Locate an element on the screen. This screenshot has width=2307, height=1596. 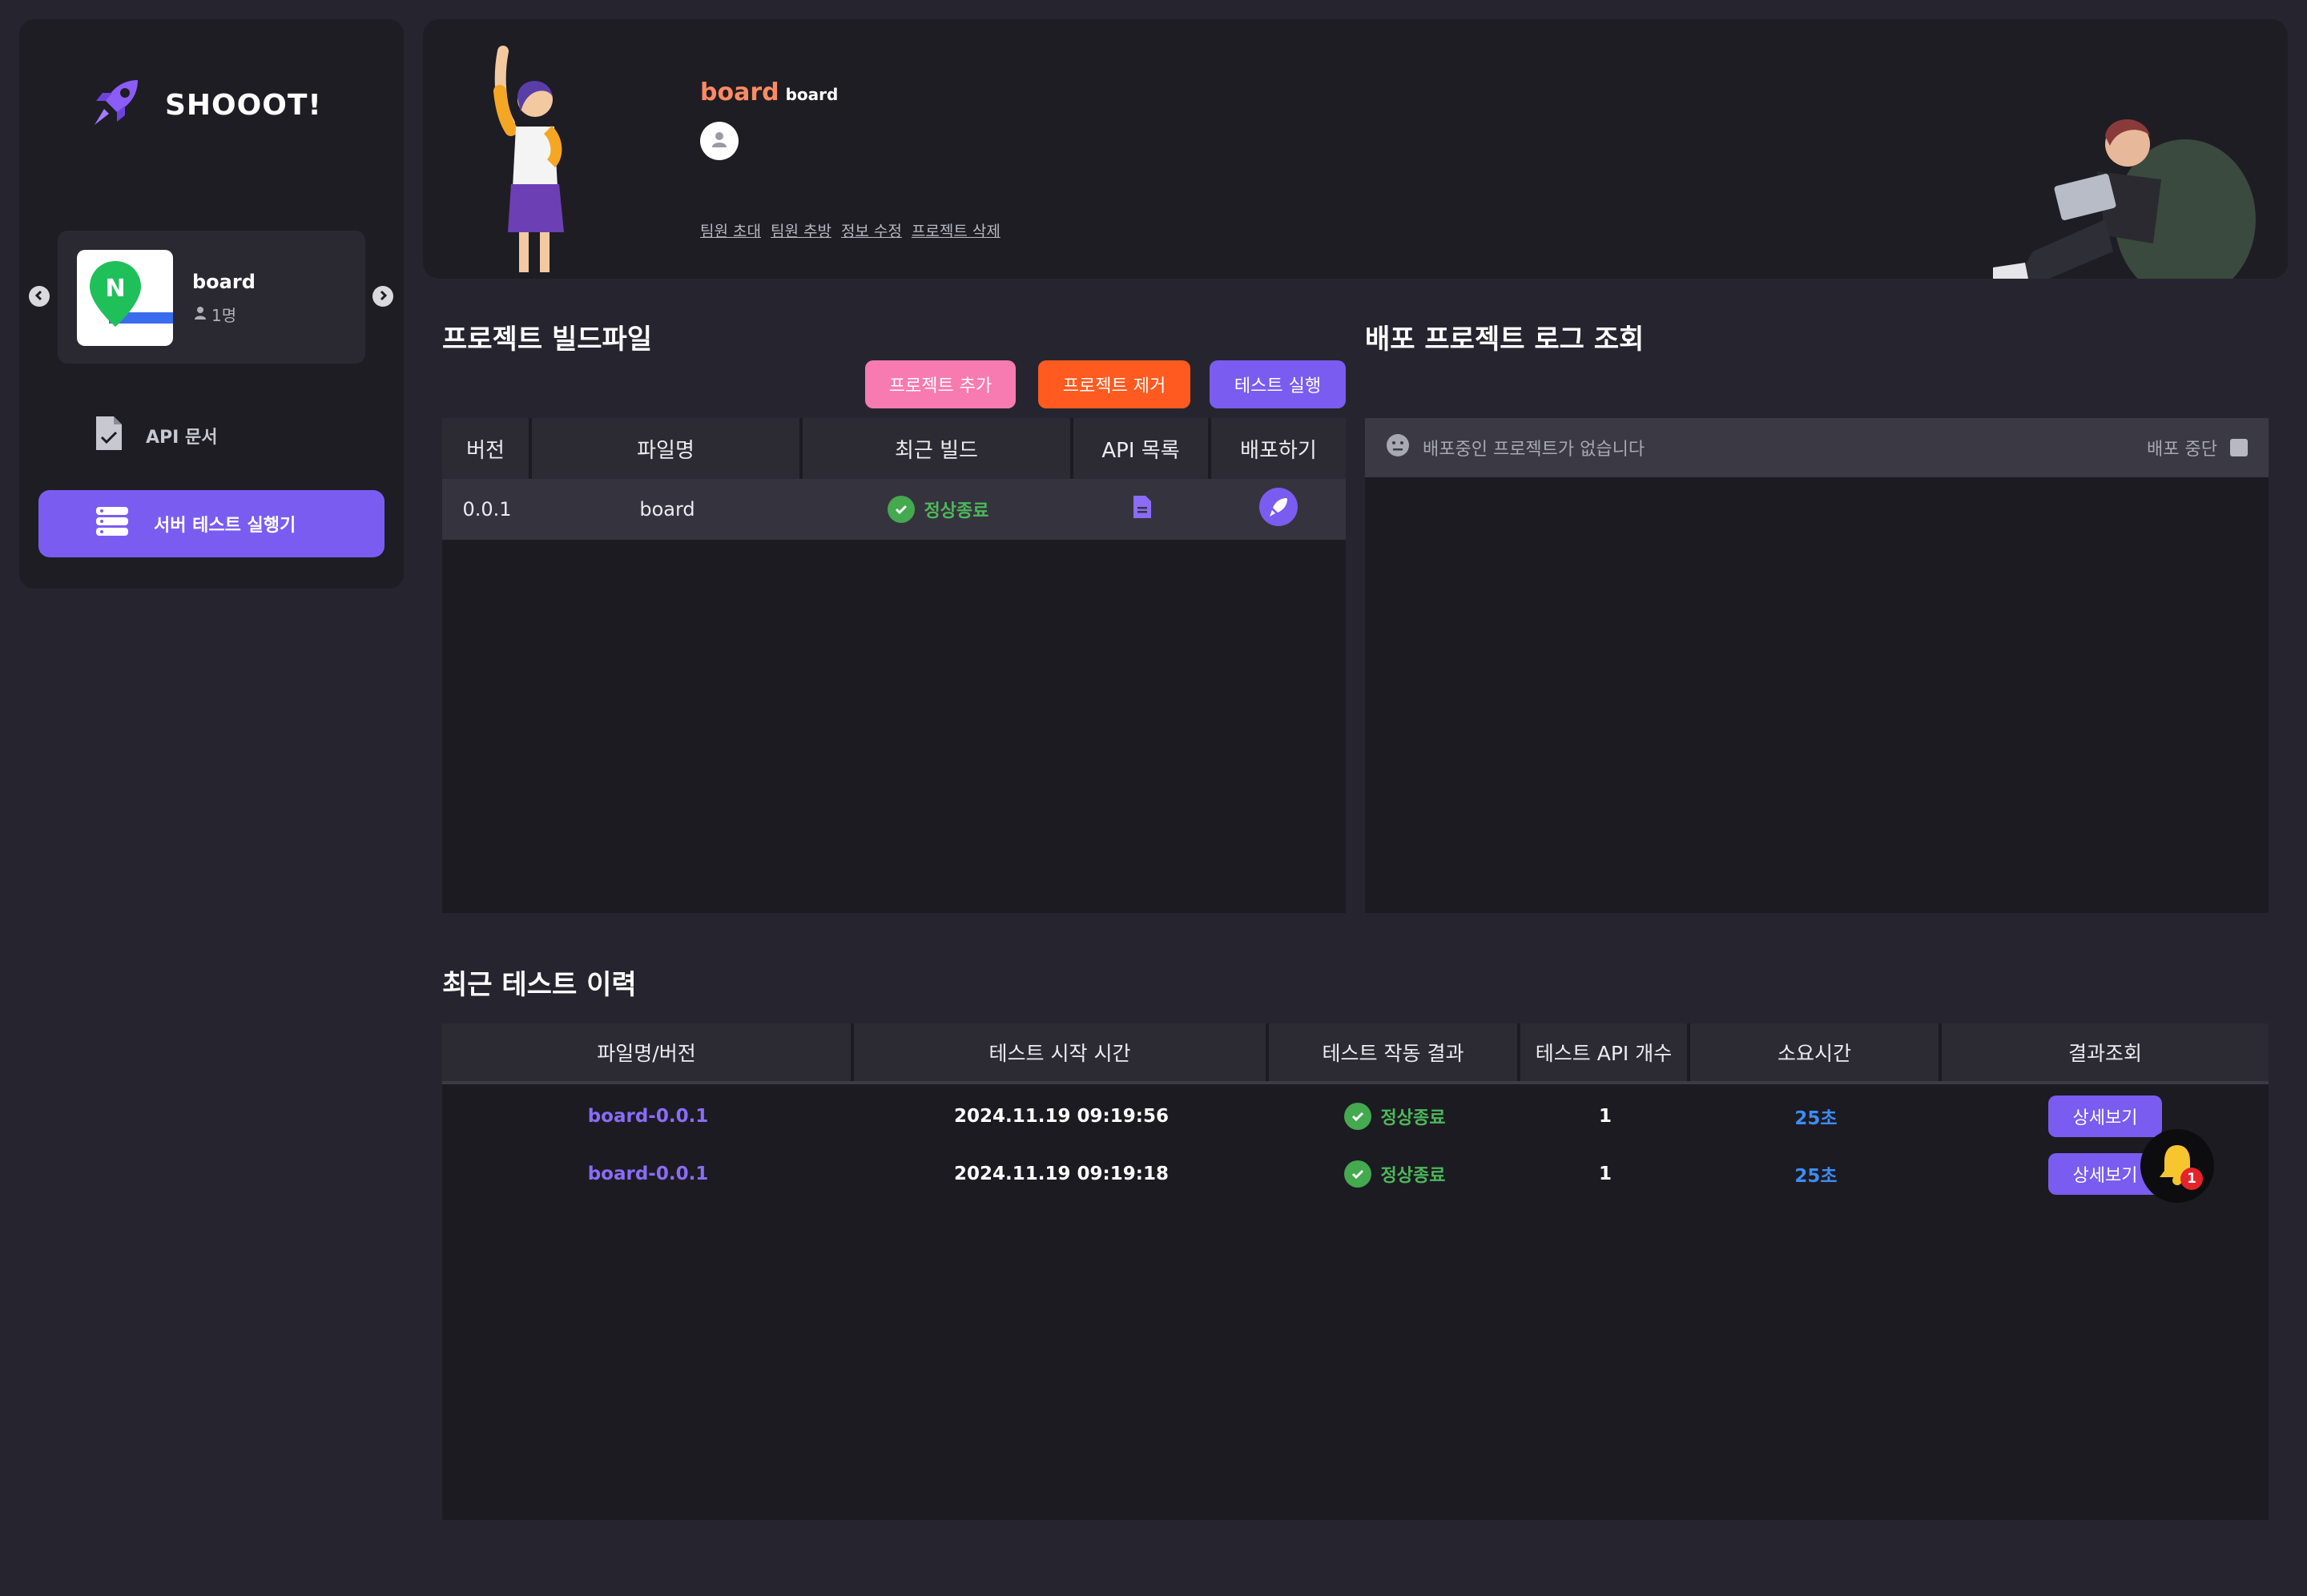
log-empty-text: 배포중인 프로젝트가 없습니다 is located at coordinates (1534, 450).